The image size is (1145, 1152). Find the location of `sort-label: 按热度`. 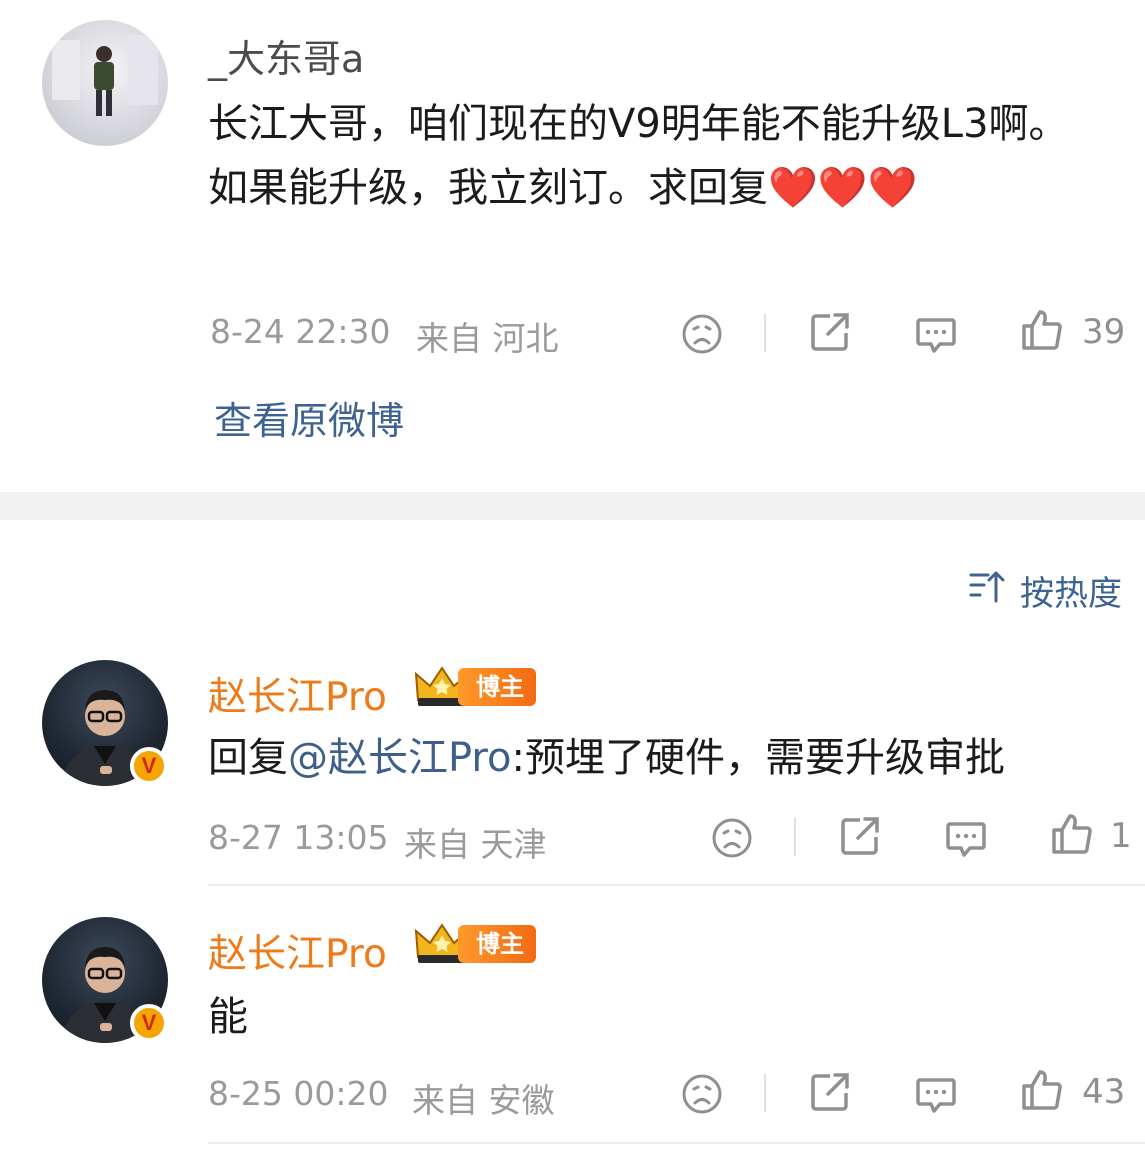

sort-label: 按热度 is located at coordinates (1071, 590).